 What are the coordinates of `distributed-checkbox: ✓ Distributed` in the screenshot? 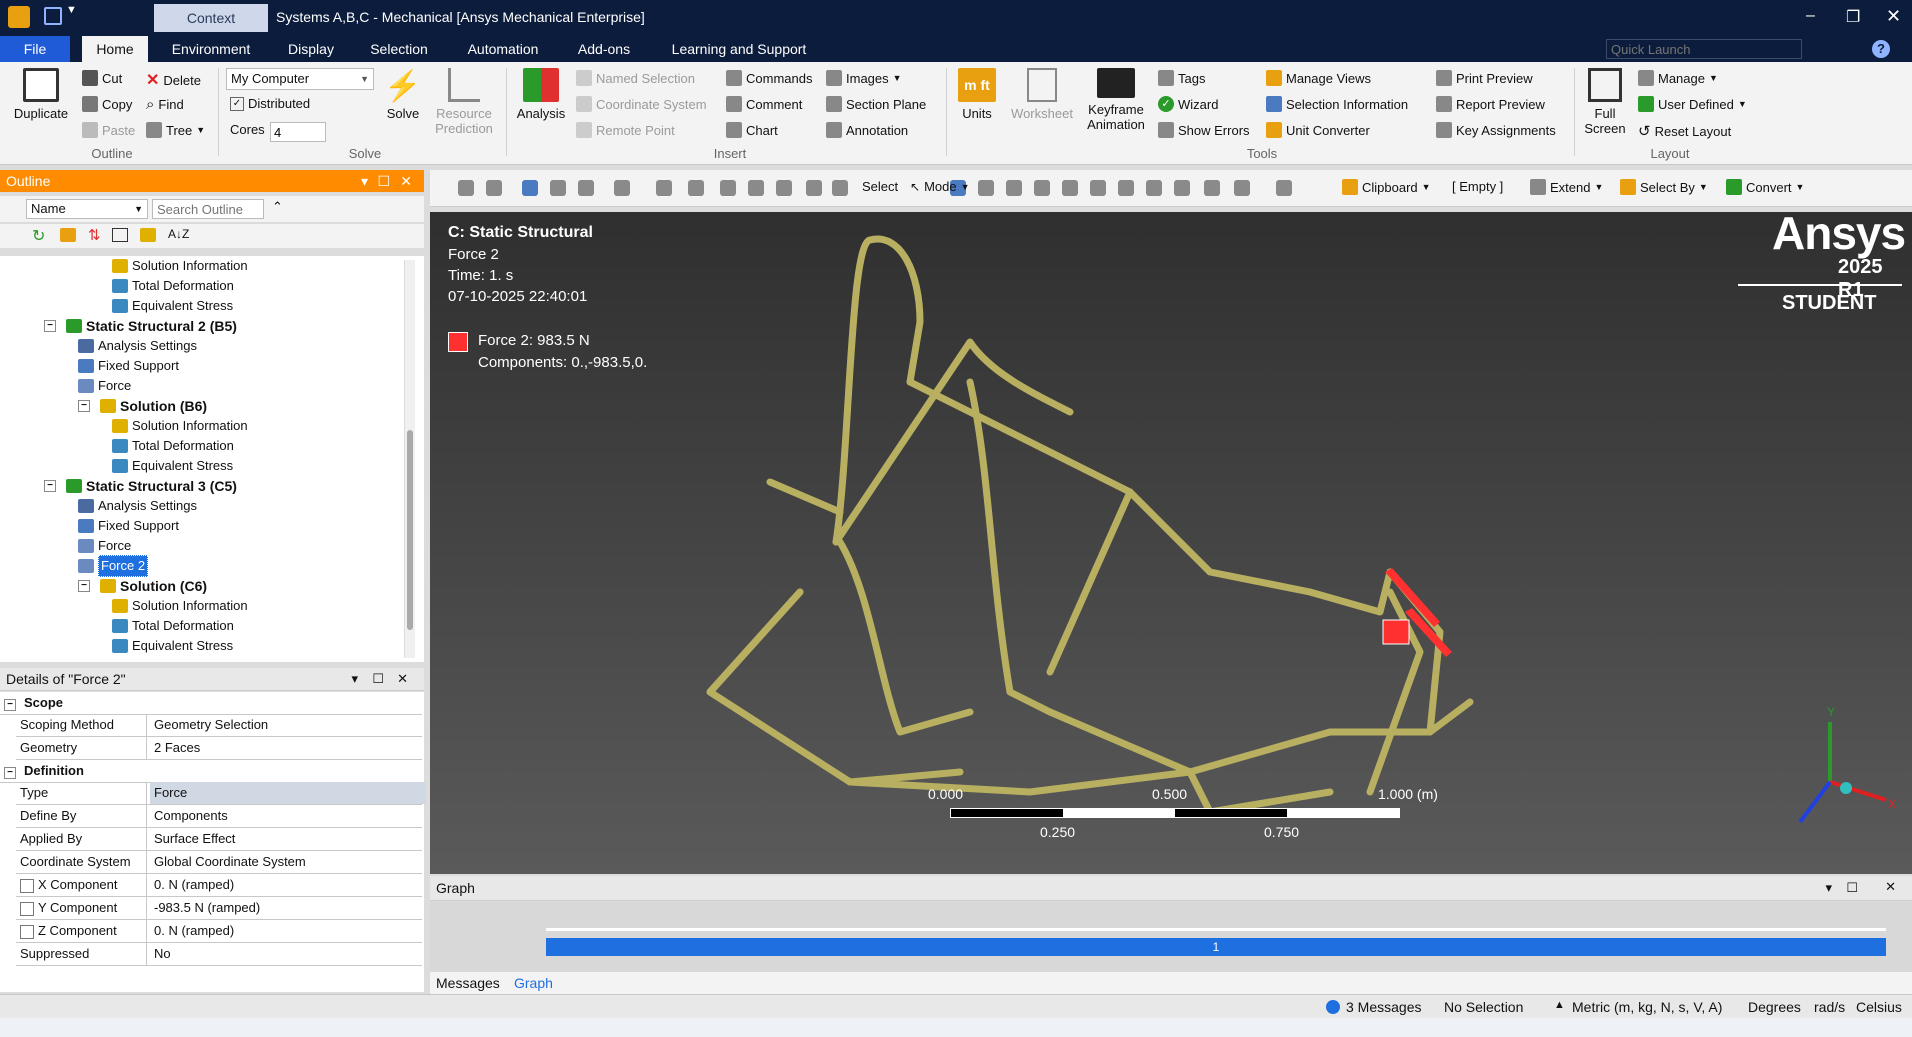 It's located at (270, 103).